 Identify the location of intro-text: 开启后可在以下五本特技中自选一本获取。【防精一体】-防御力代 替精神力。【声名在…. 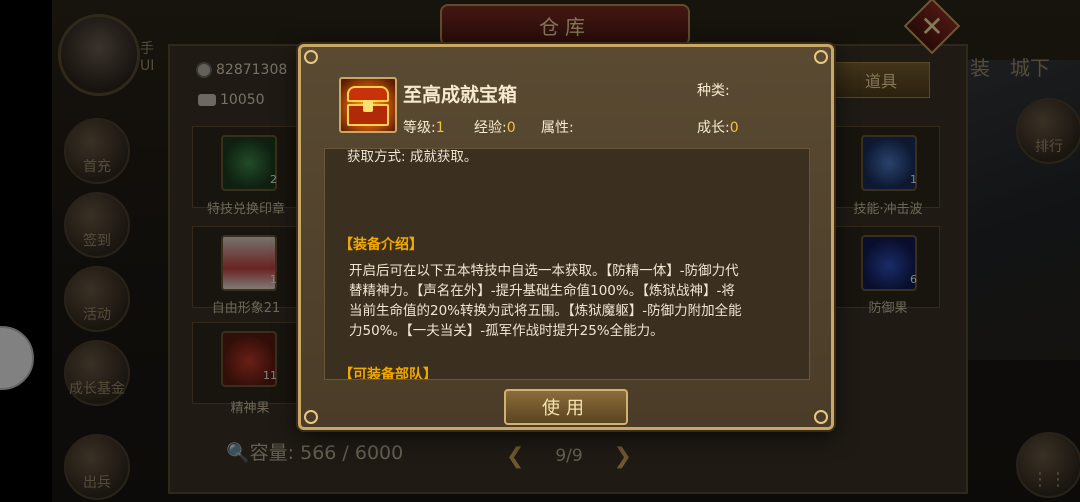
(573, 301).